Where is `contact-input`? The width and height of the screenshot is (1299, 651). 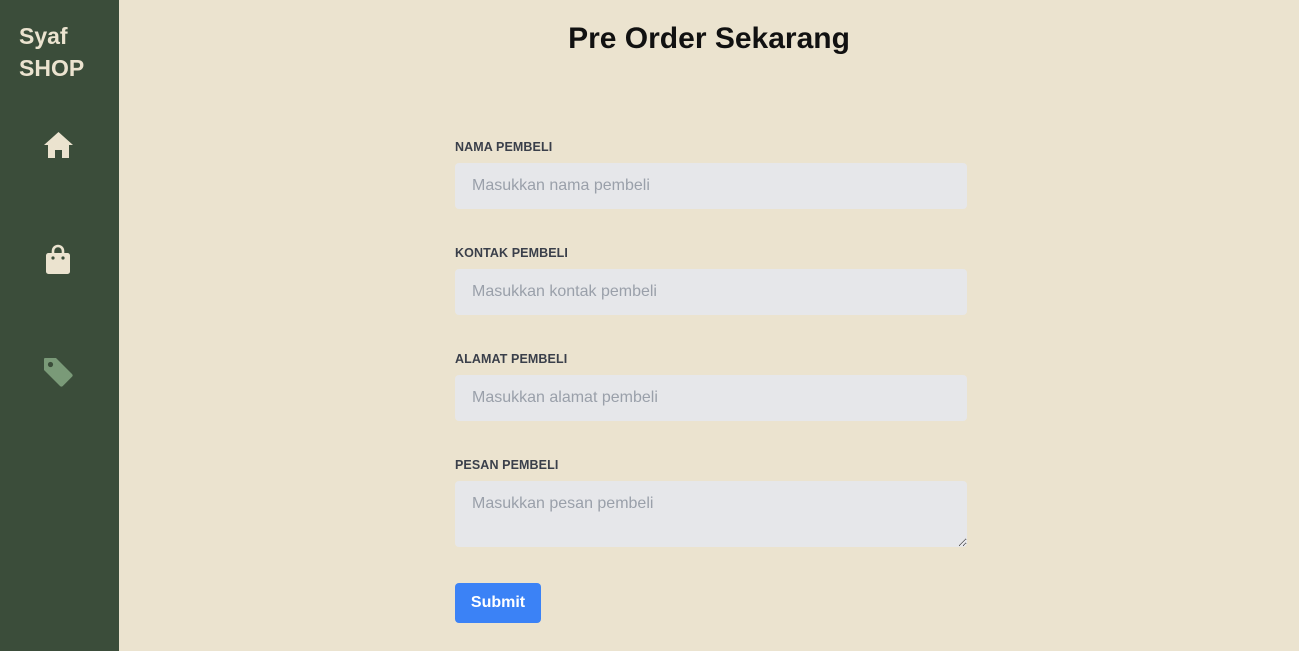 contact-input is located at coordinates (711, 292).